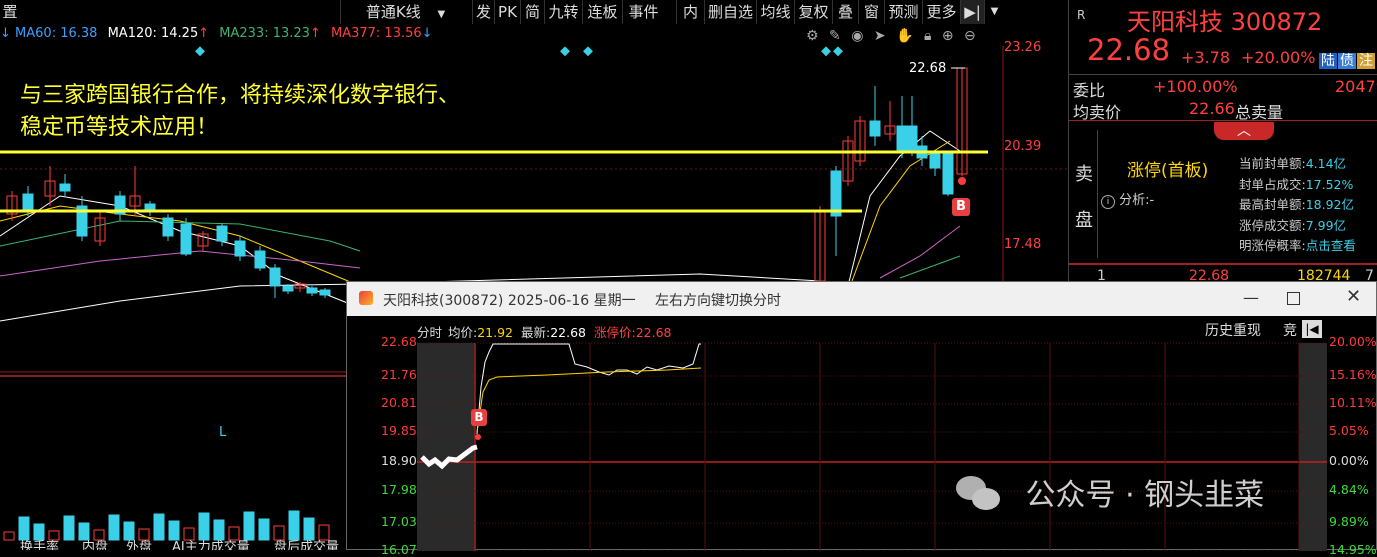 This screenshot has height=557, width=1377. I want to click on analysis-label: 分析:-, so click(1137, 200).